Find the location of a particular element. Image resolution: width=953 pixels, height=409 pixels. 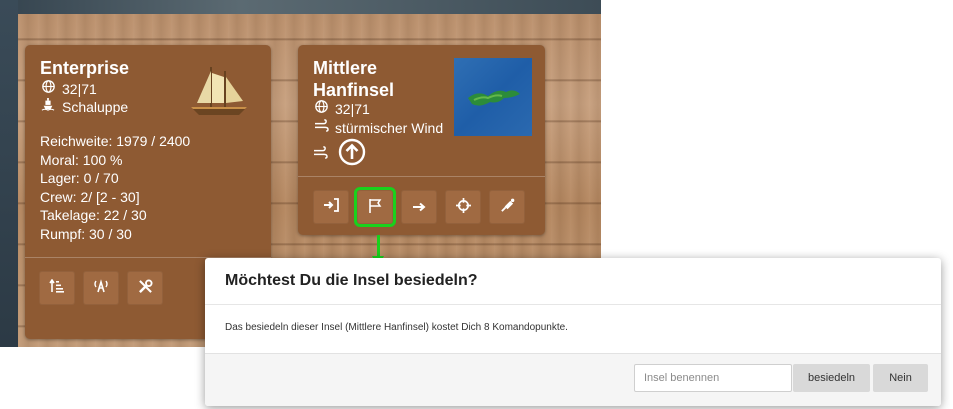

ship-type: Schaluppe is located at coordinates (95, 107).